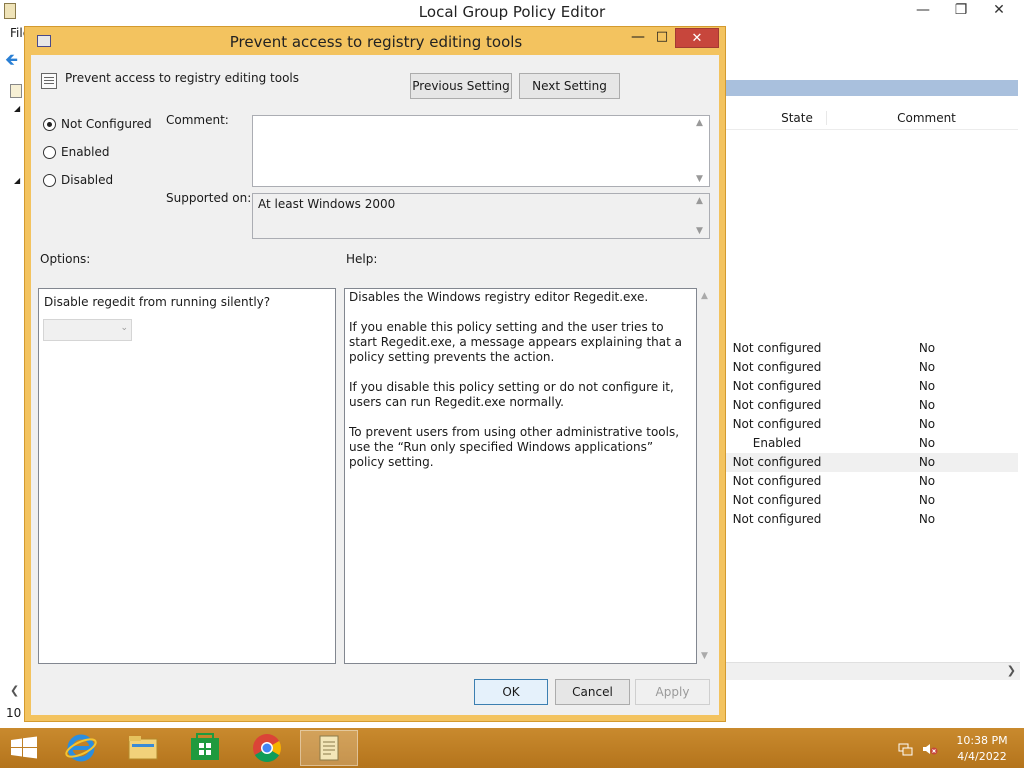  Describe the element at coordinates (961, 11) in the screenshot. I see `main-restore-button: ❐` at that location.